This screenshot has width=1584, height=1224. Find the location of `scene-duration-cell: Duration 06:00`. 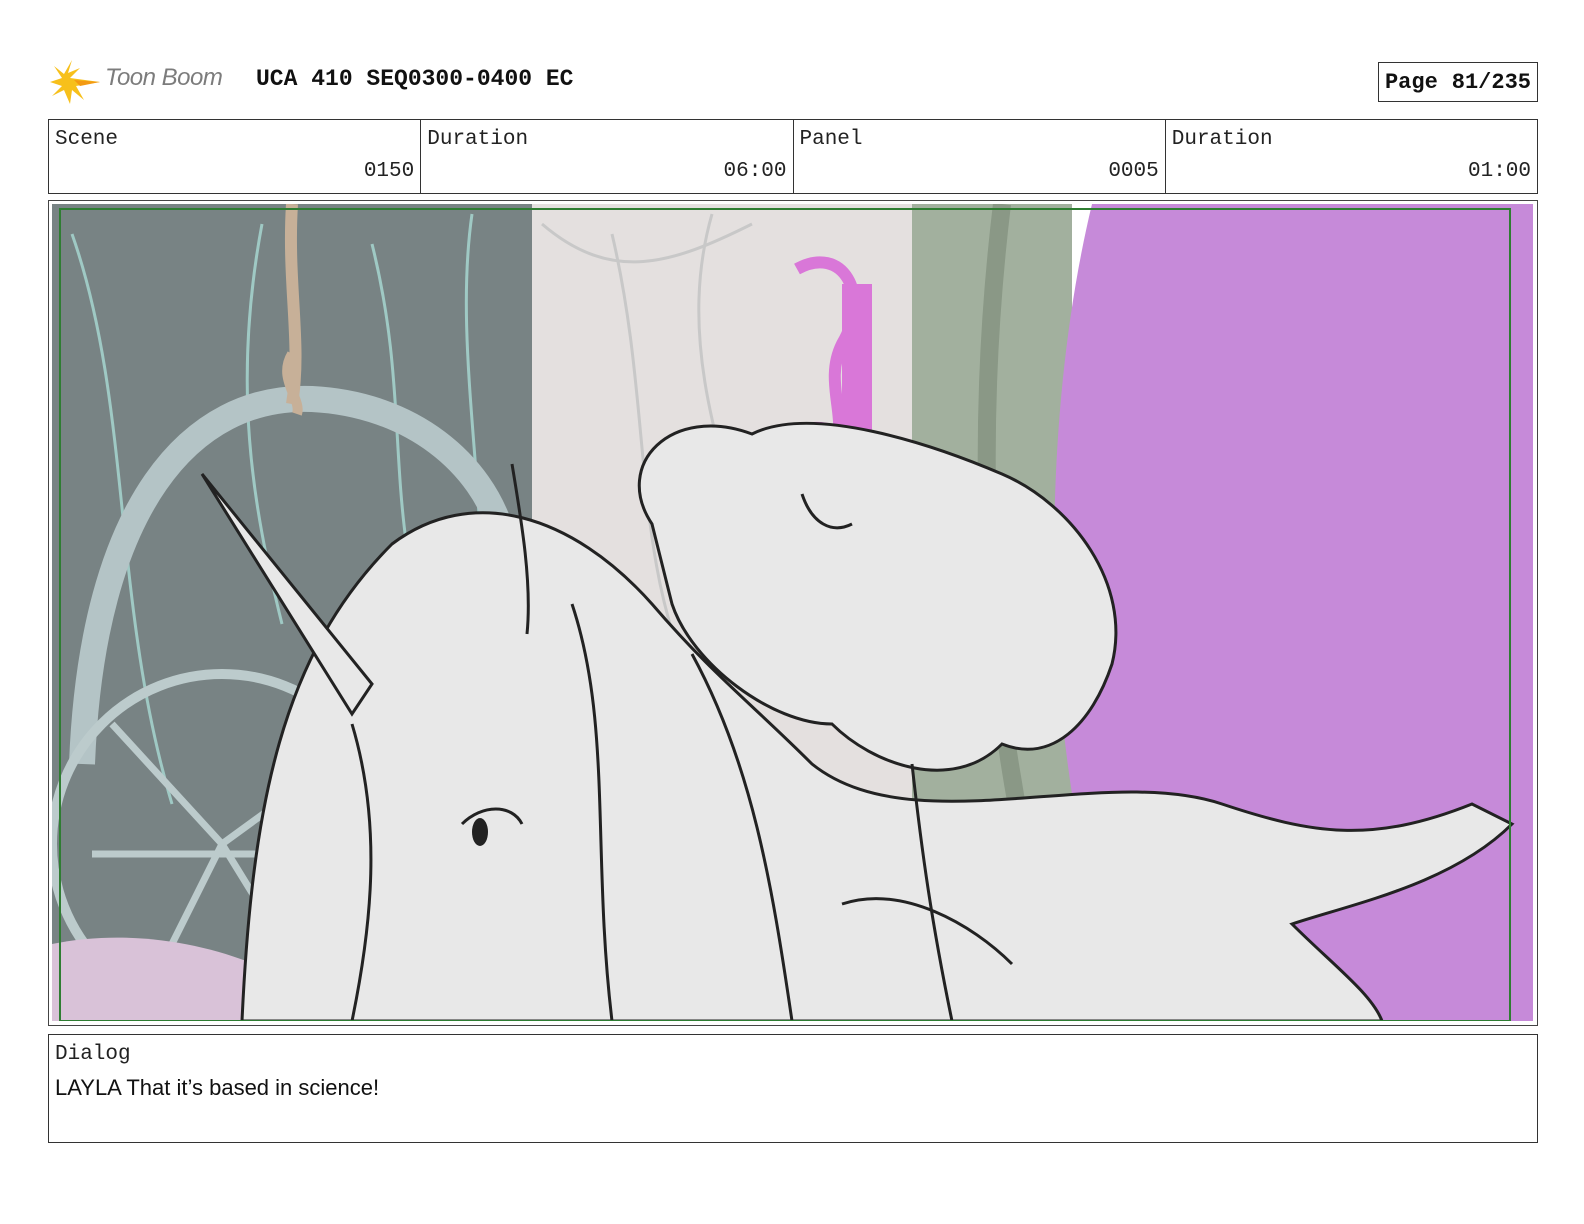

scene-duration-cell: Duration 06:00 is located at coordinates (607, 156).